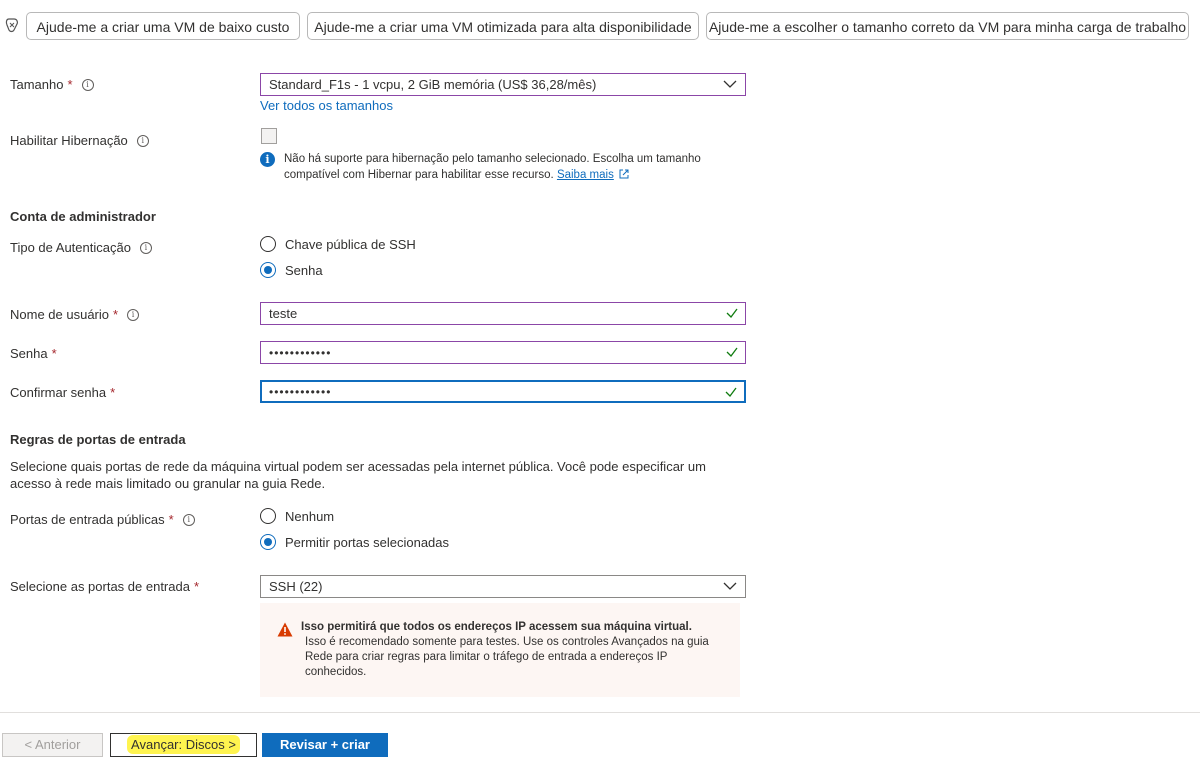  Describe the element at coordinates (268, 516) in the screenshot. I see `radio-none` at that location.